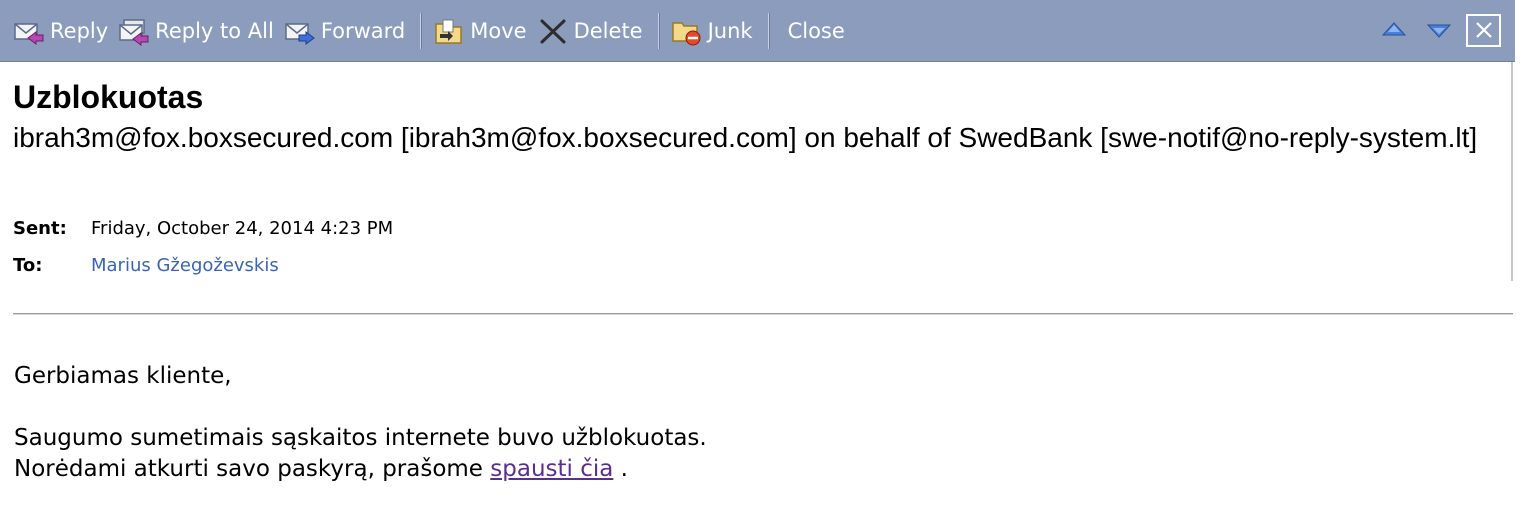 The height and width of the screenshot is (510, 1527). I want to click on delete-label: Delete, so click(608, 30).